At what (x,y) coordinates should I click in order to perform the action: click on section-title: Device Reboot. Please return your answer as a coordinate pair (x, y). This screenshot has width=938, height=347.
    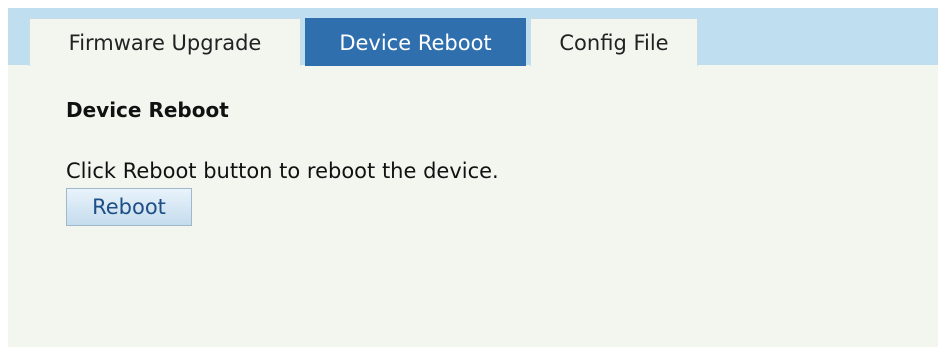
    Looking at the image, I should click on (147, 110).